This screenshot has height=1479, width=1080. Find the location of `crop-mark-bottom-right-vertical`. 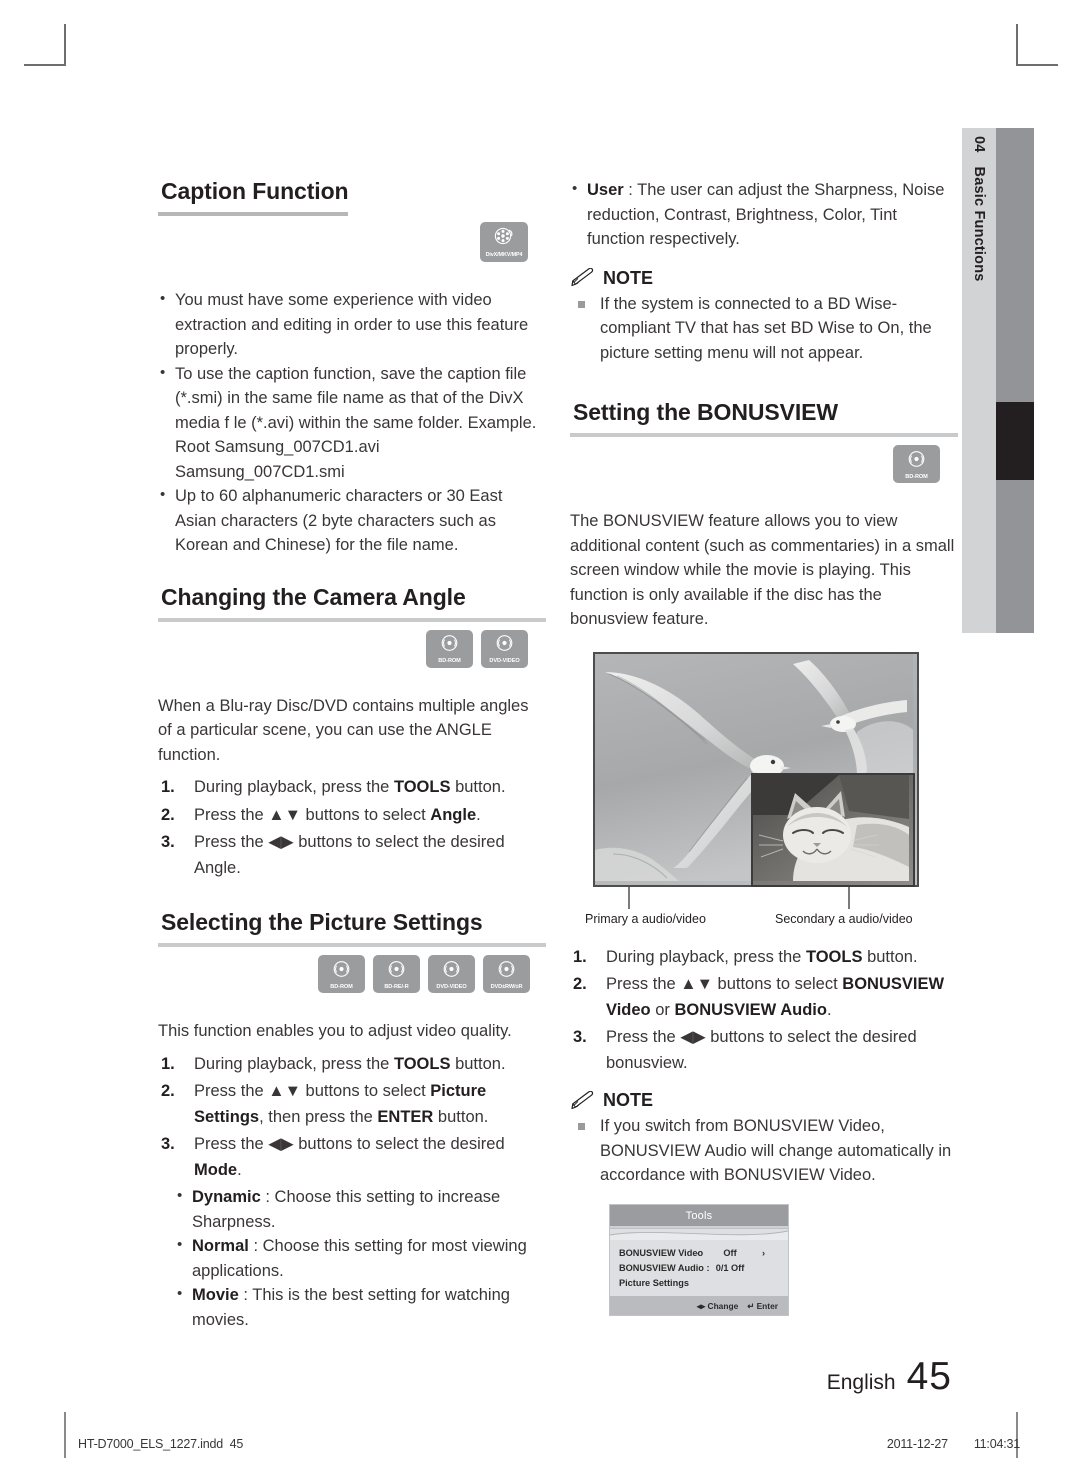

crop-mark-bottom-right-vertical is located at coordinates (1017, 1435).